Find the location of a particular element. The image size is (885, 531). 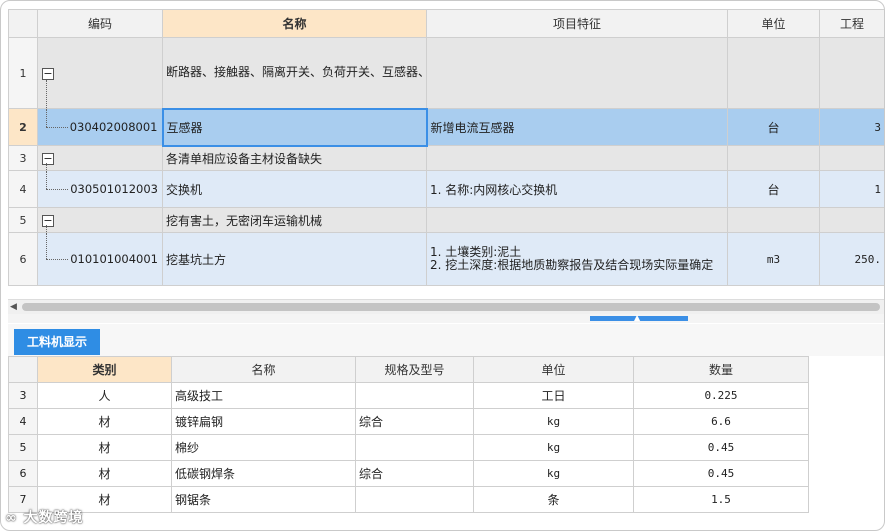

unit-cell: m3 is located at coordinates (773, 259).